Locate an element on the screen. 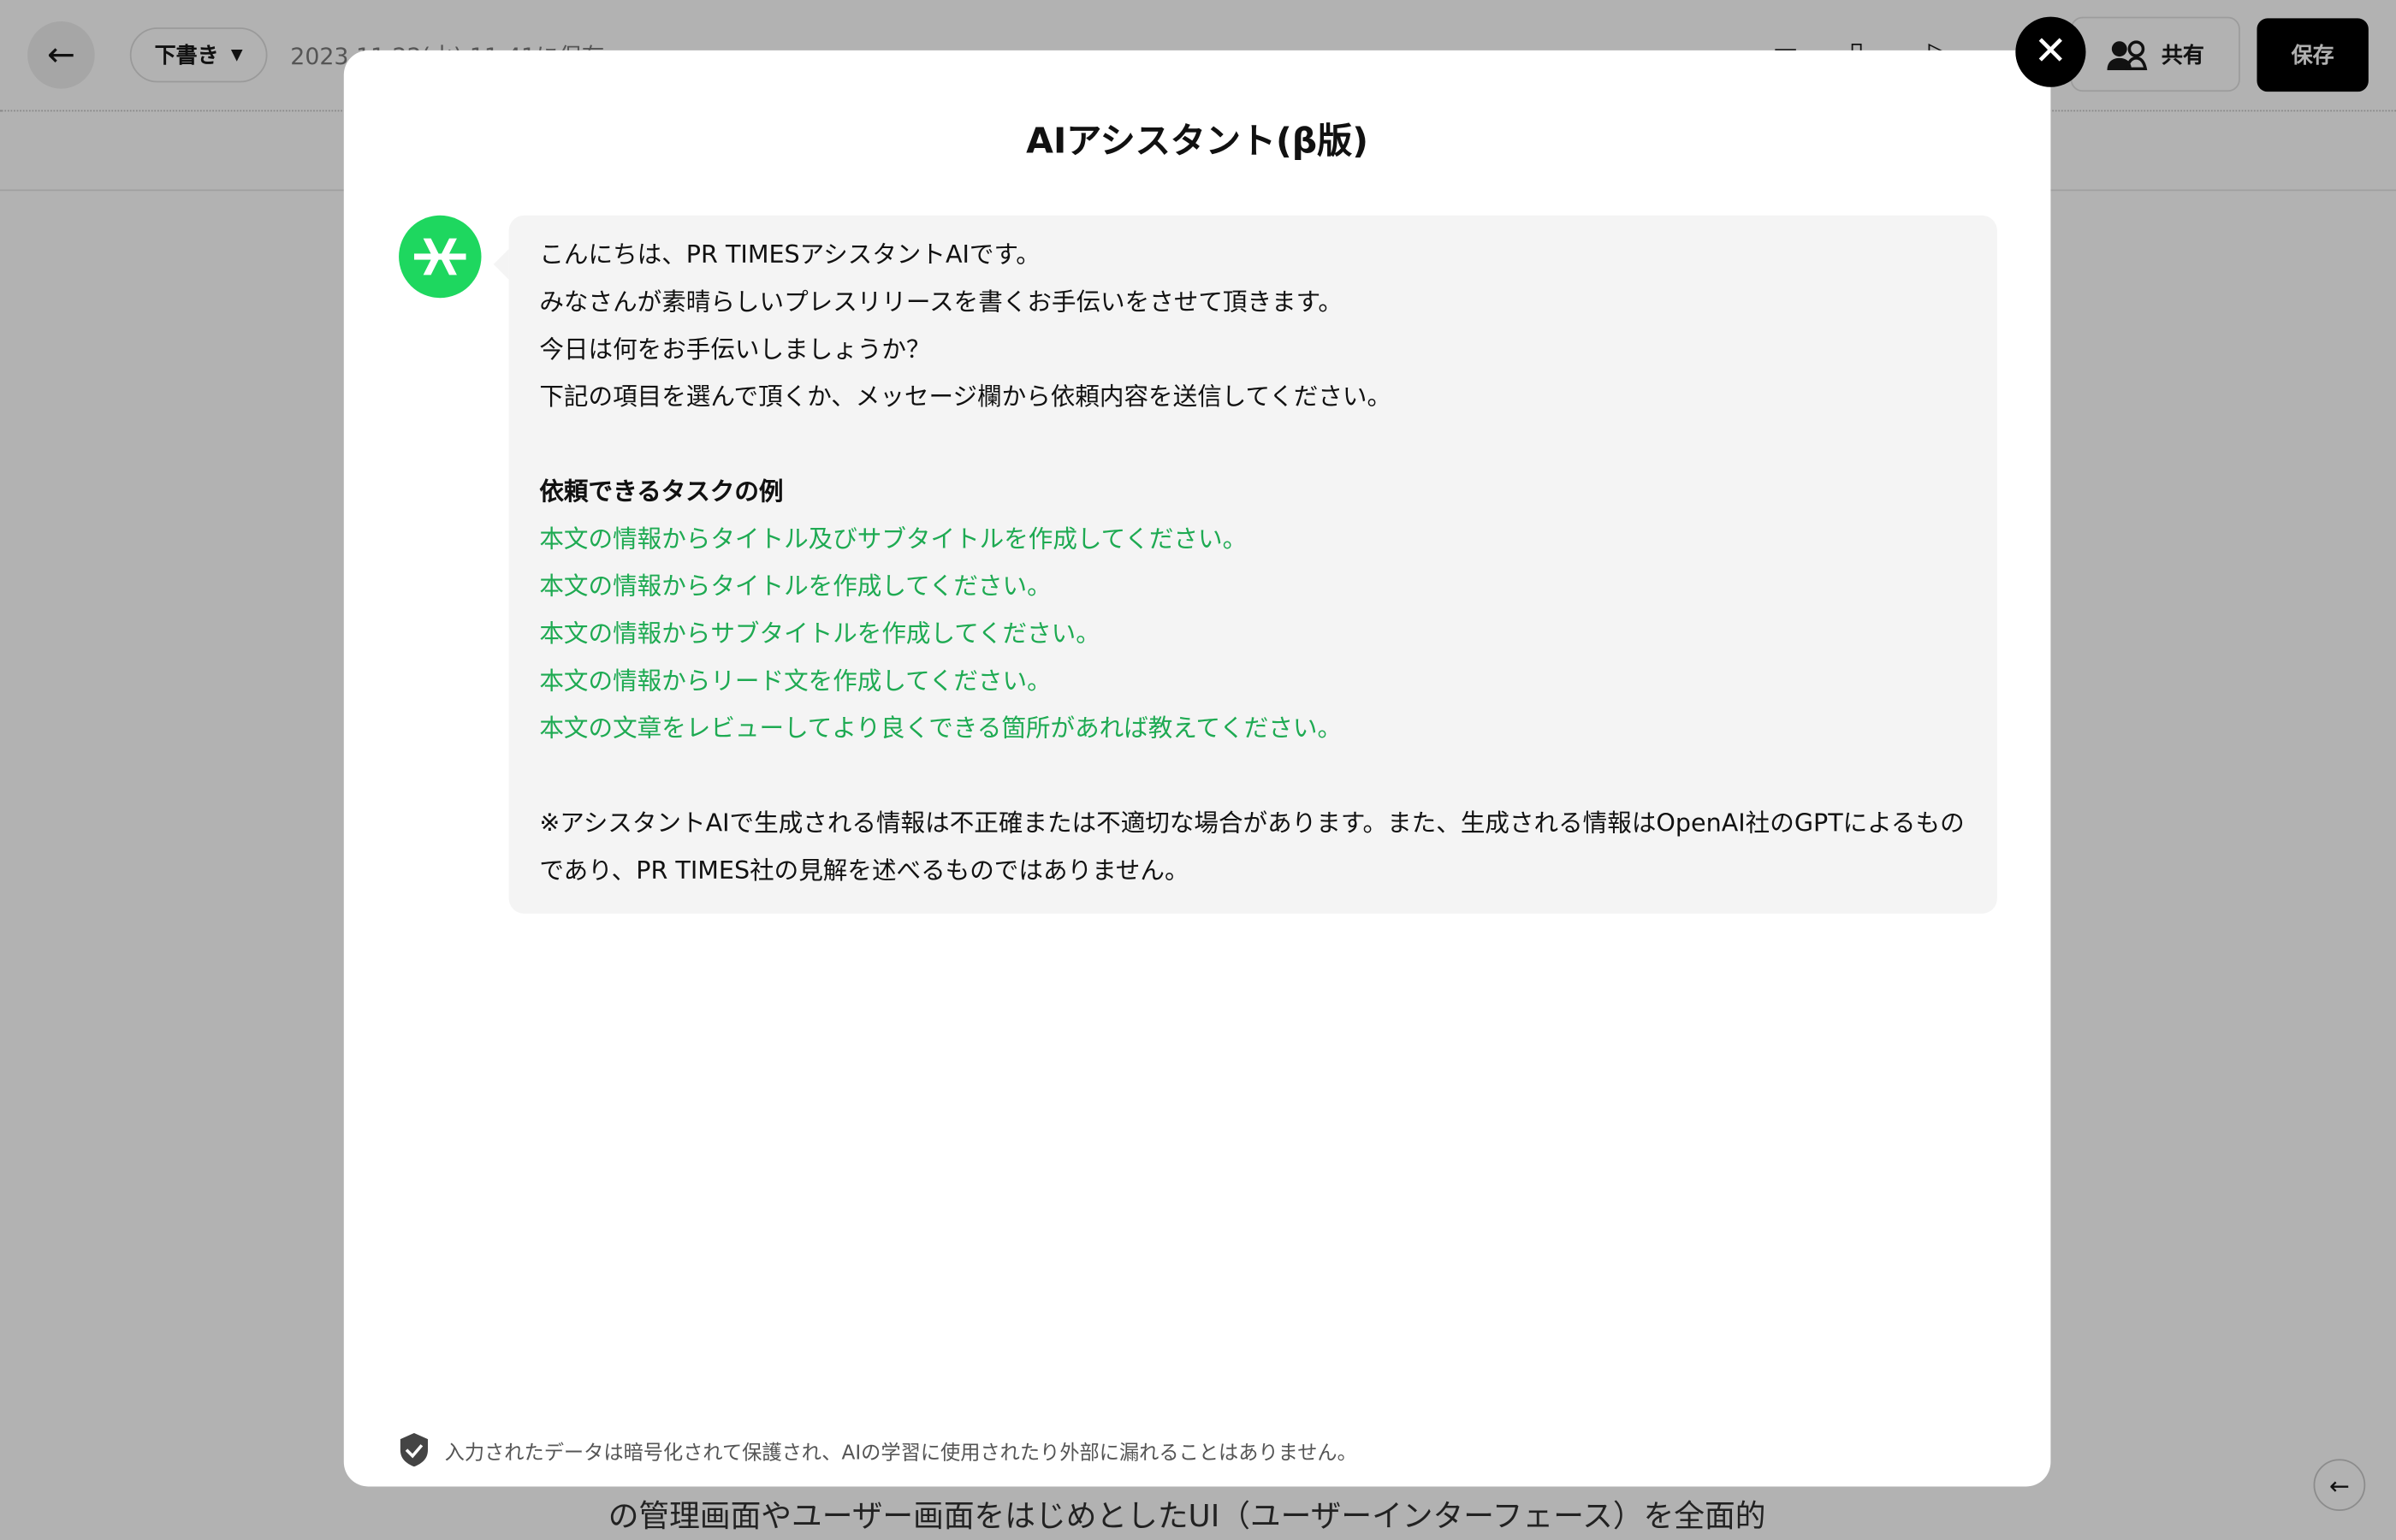 This screenshot has width=2396, height=1540. modal-title: AIアシスタント(β版) is located at coordinates (1198, 142).